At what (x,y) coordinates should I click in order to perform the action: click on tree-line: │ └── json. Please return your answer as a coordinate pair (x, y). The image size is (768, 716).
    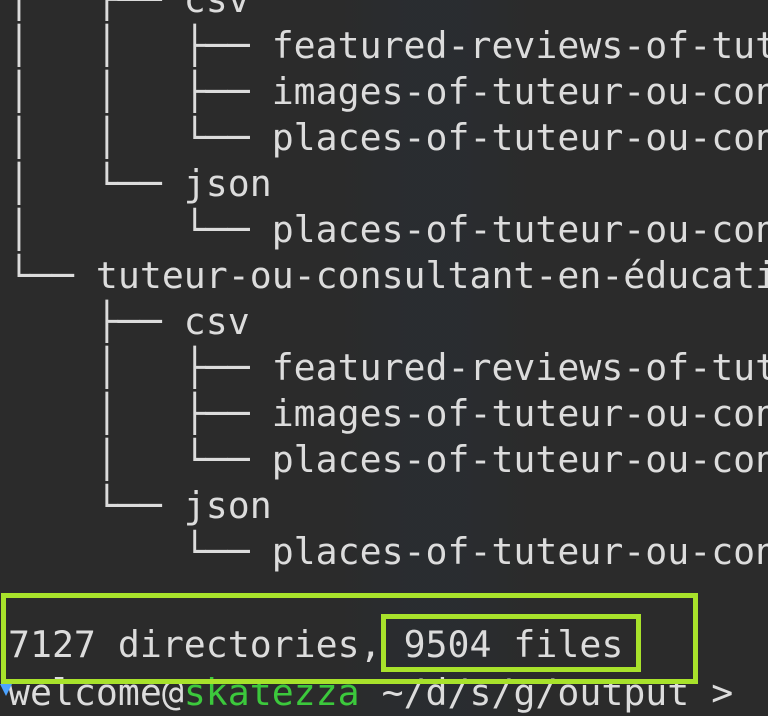
    Looking at the image, I should click on (140, 183).